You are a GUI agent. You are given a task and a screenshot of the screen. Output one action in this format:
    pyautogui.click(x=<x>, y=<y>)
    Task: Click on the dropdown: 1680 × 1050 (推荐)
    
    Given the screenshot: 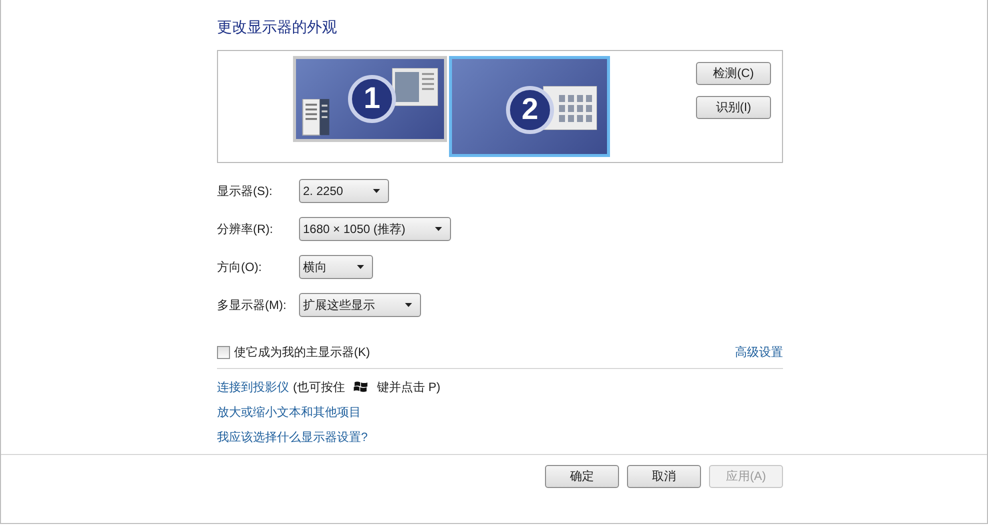 What is the action you would take?
    pyautogui.click(x=375, y=229)
    